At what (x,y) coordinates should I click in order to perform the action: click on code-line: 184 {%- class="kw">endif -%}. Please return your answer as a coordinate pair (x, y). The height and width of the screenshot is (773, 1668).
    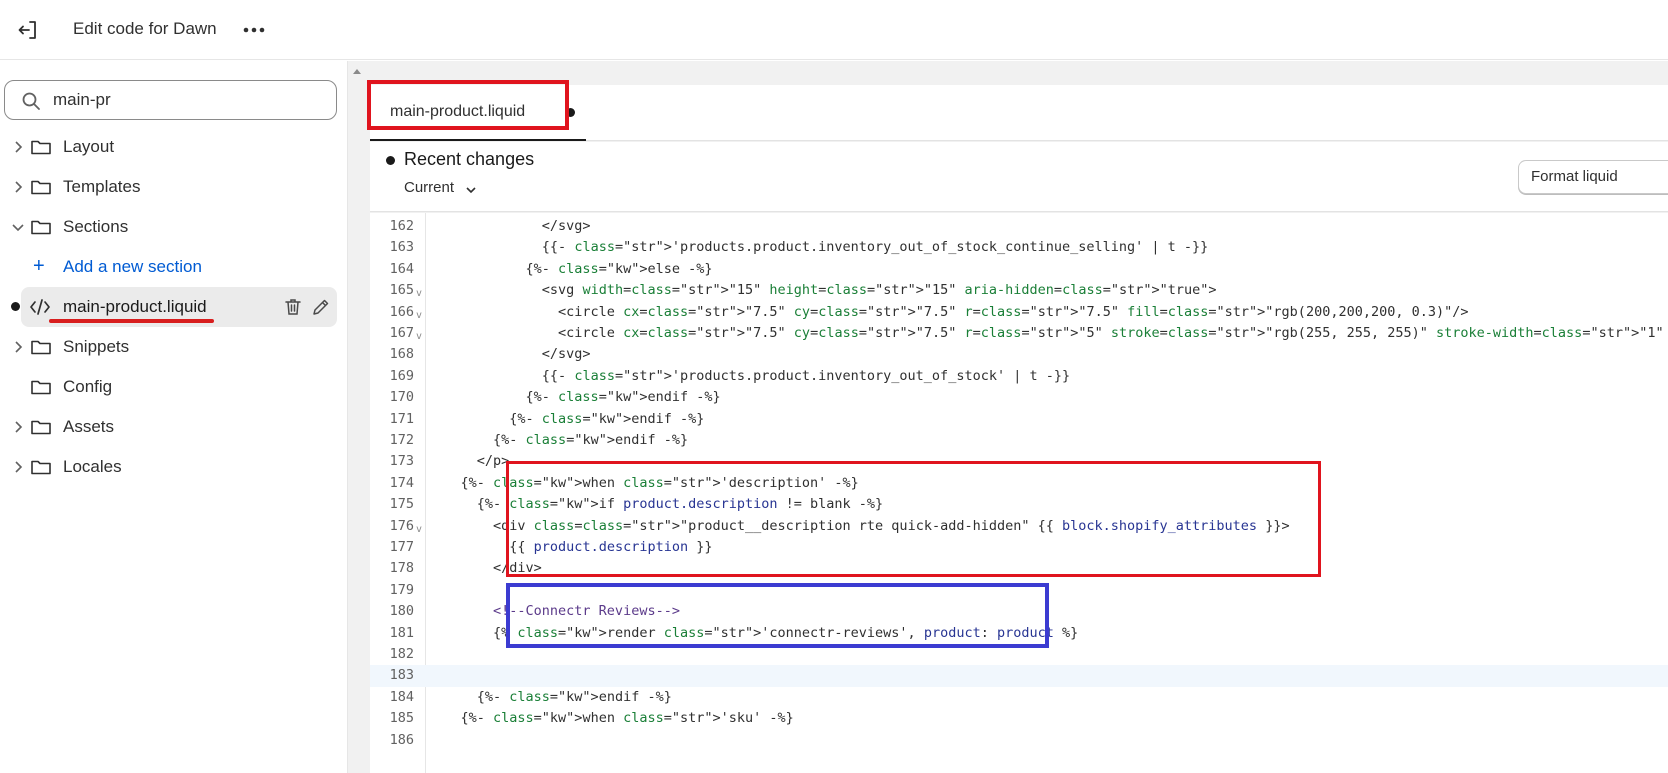
    Looking at the image, I should click on (1019, 697).